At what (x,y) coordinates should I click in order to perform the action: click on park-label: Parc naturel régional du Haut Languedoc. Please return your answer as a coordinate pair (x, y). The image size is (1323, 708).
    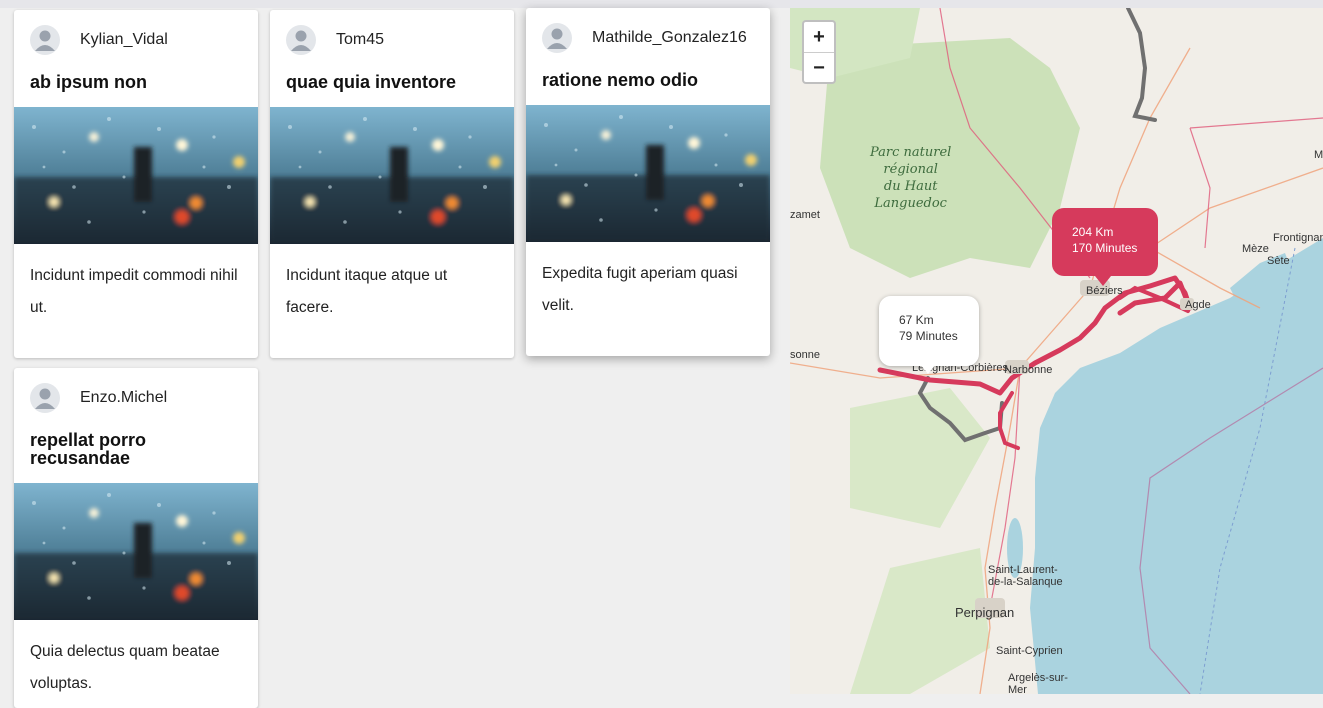
    Looking at the image, I should click on (911, 178).